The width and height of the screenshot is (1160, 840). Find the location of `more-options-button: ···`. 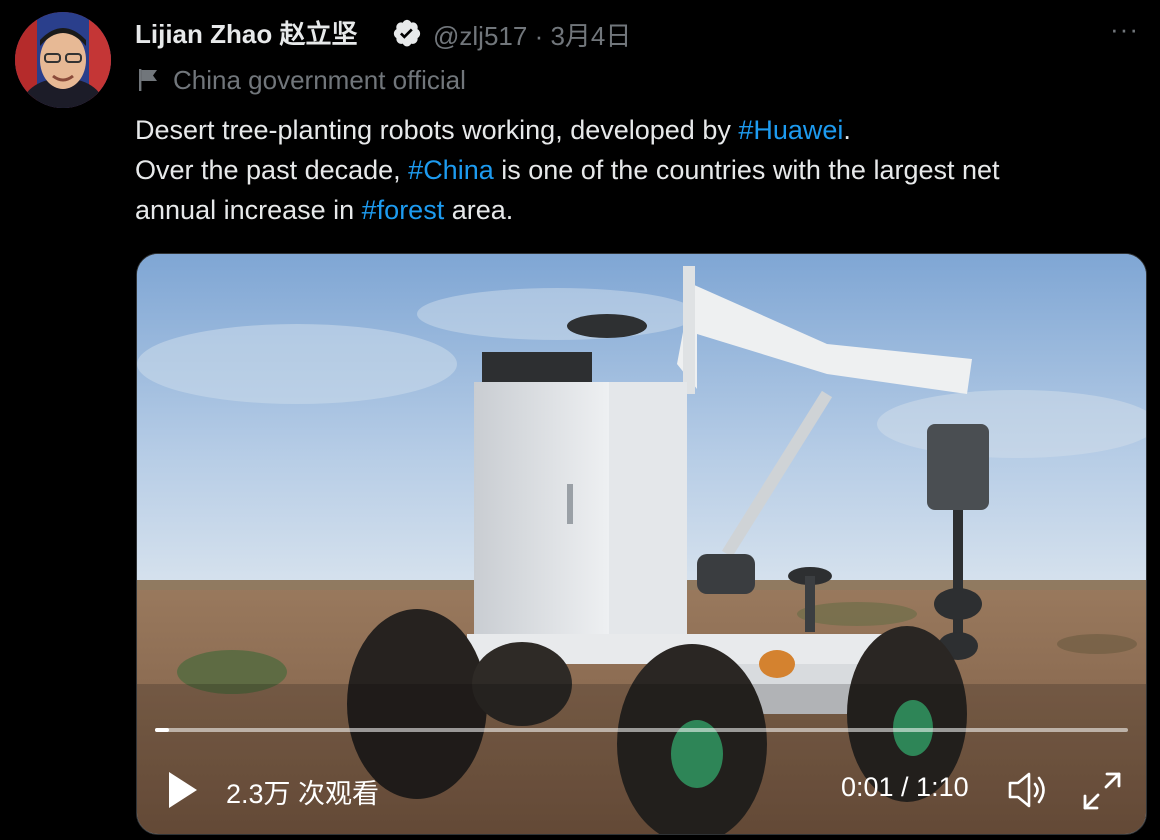

more-options-button: ··· is located at coordinates (1124, 29).